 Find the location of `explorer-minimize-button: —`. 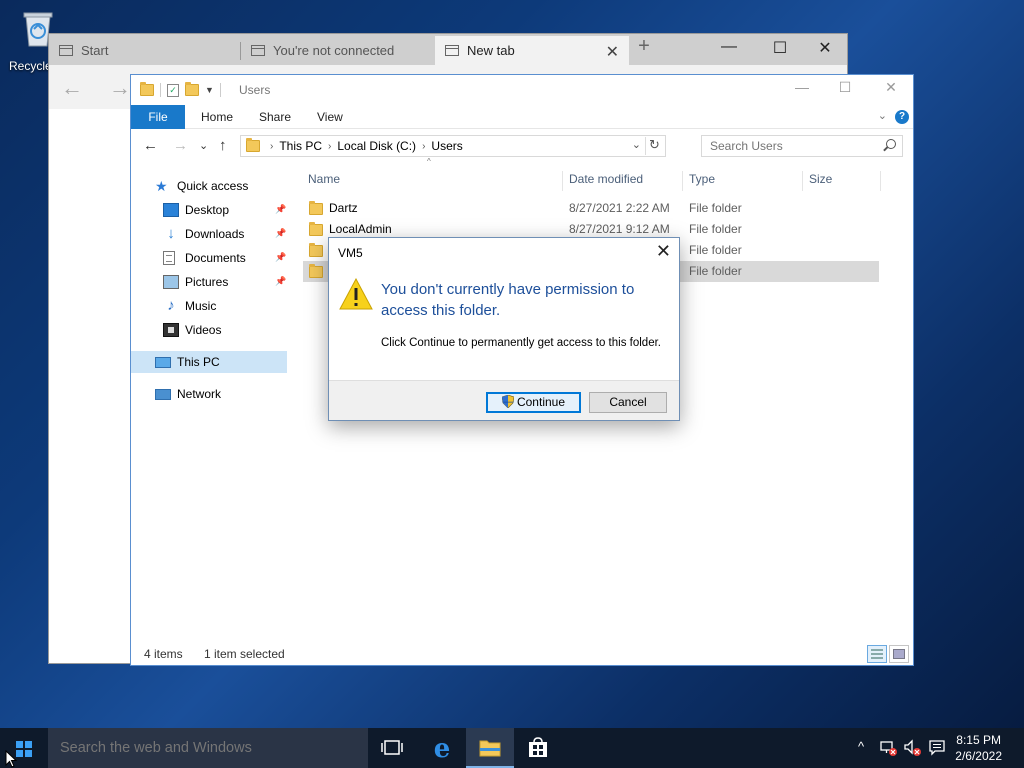

explorer-minimize-button: — is located at coordinates (802, 87).